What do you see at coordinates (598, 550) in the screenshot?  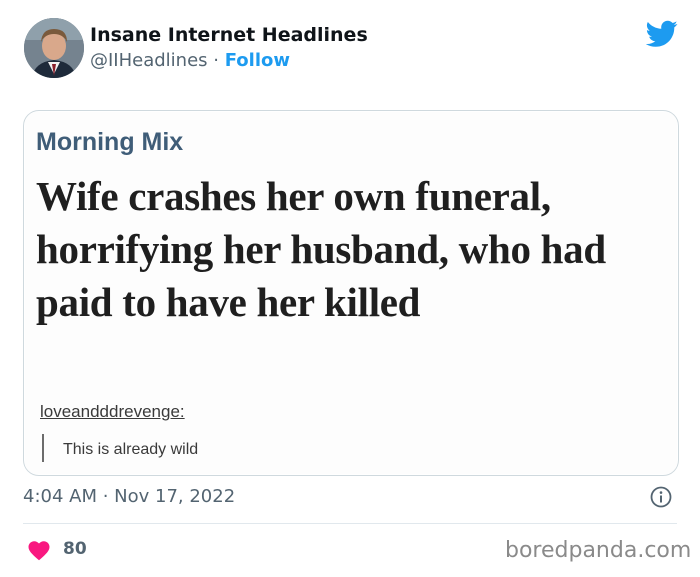 I see `boredpanda-watermark: boredpanda.com` at bounding box center [598, 550].